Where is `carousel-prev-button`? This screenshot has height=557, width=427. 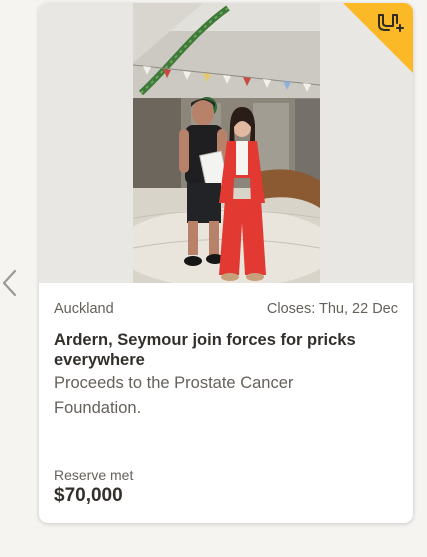
carousel-prev-button is located at coordinates (10, 283).